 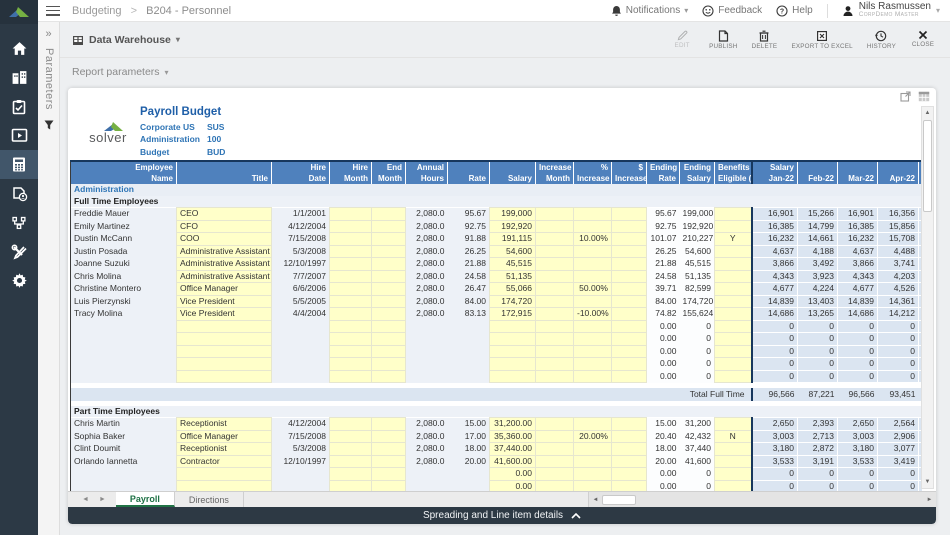 What do you see at coordinates (48, 31) in the screenshot?
I see `expand-parameters-icon: »` at bounding box center [48, 31].